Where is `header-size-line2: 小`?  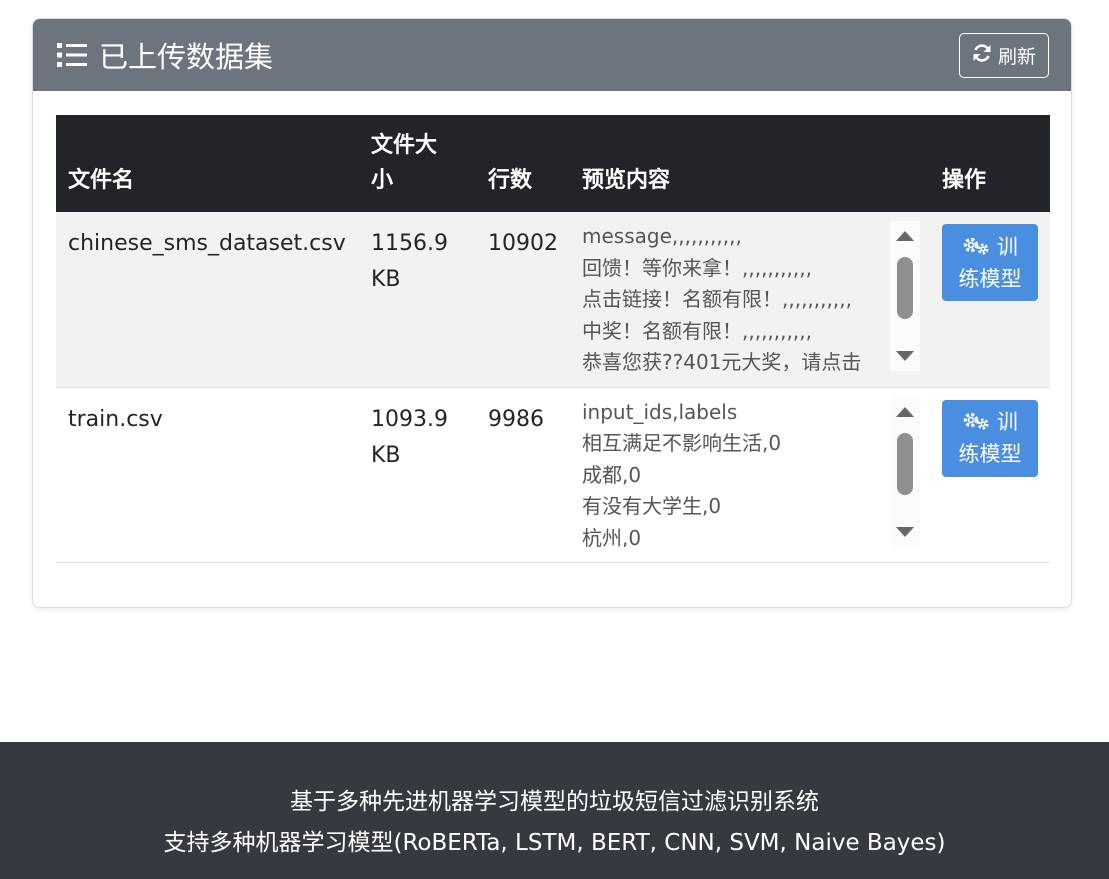
header-size-line2: 小 is located at coordinates (382, 180).